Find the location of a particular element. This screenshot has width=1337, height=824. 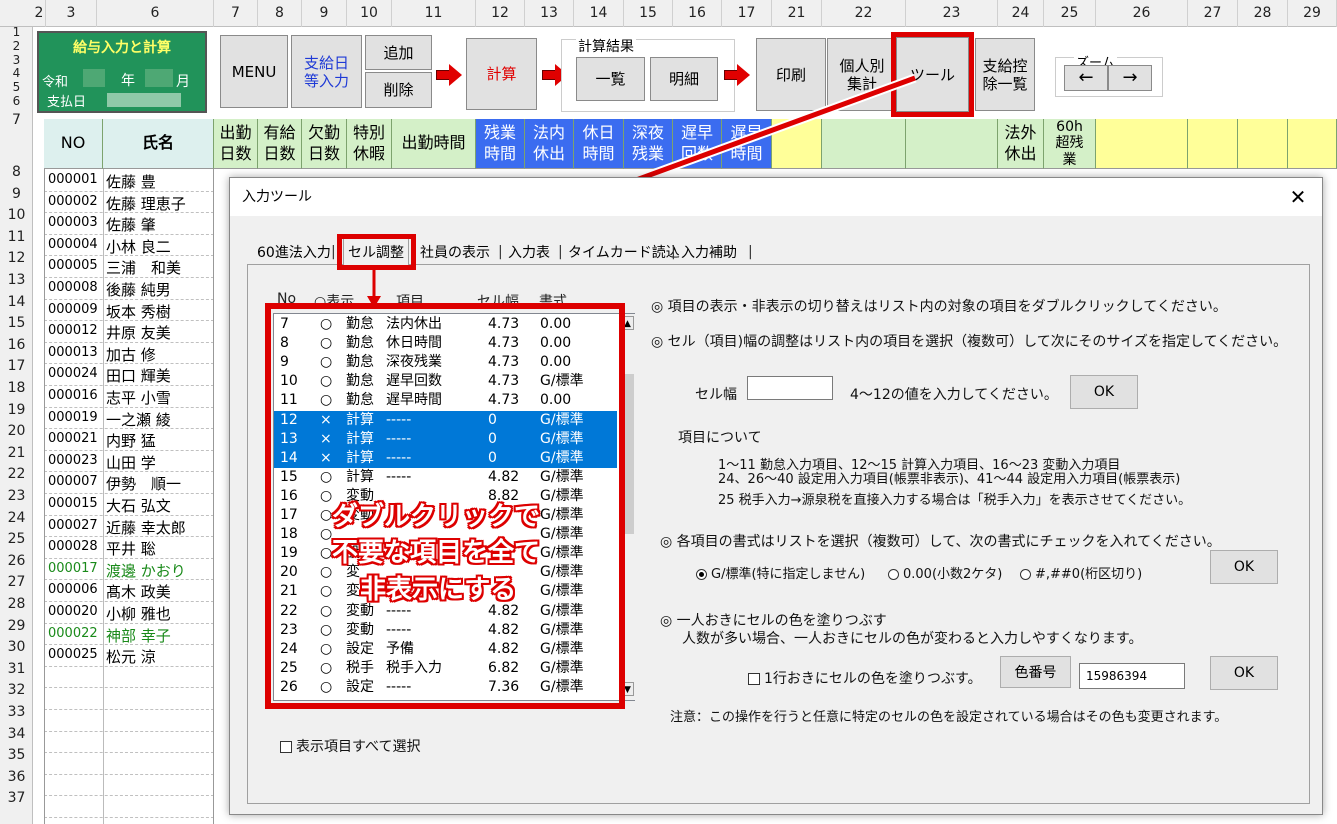

row-header-32: 32 is located at coordinates (16, 690).